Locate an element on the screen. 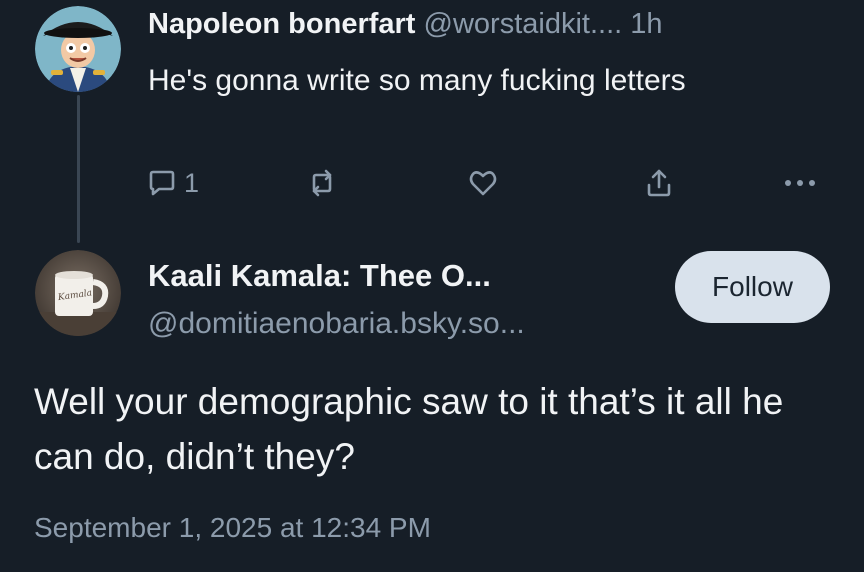 This screenshot has height=572, width=864. repost-button is located at coordinates (322, 183).